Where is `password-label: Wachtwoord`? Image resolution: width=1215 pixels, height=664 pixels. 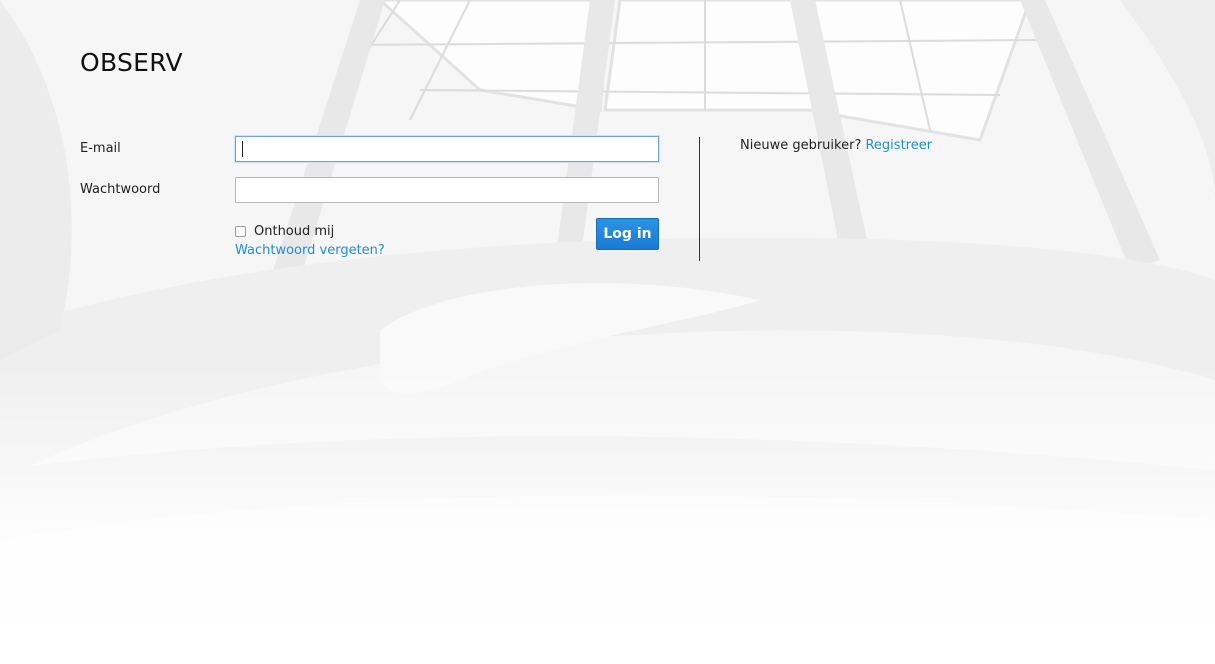 password-label: Wachtwoord is located at coordinates (120, 189).